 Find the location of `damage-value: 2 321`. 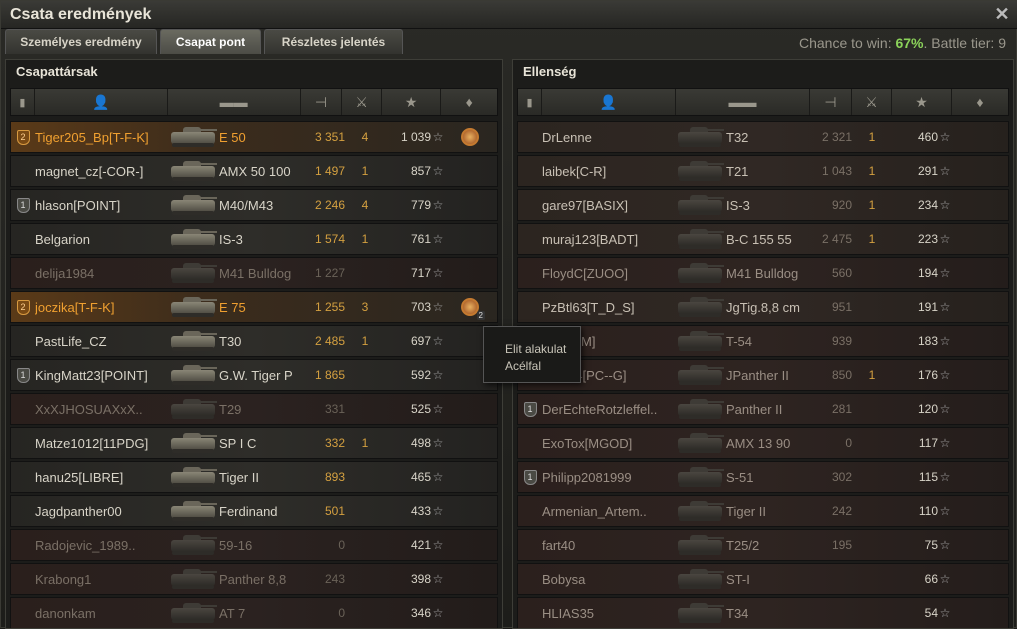

damage-value: 2 321 is located at coordinates (836, 137).